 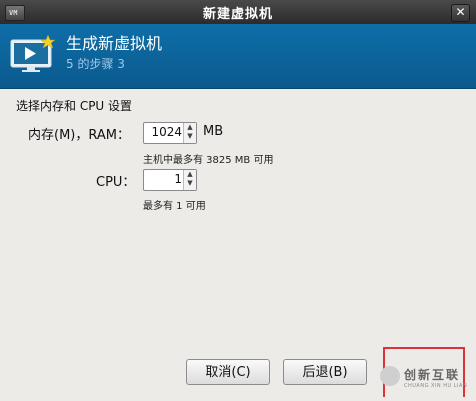 I want to click on section-label: 选择内存和 CPU 设置, so click(x=74, y=106).